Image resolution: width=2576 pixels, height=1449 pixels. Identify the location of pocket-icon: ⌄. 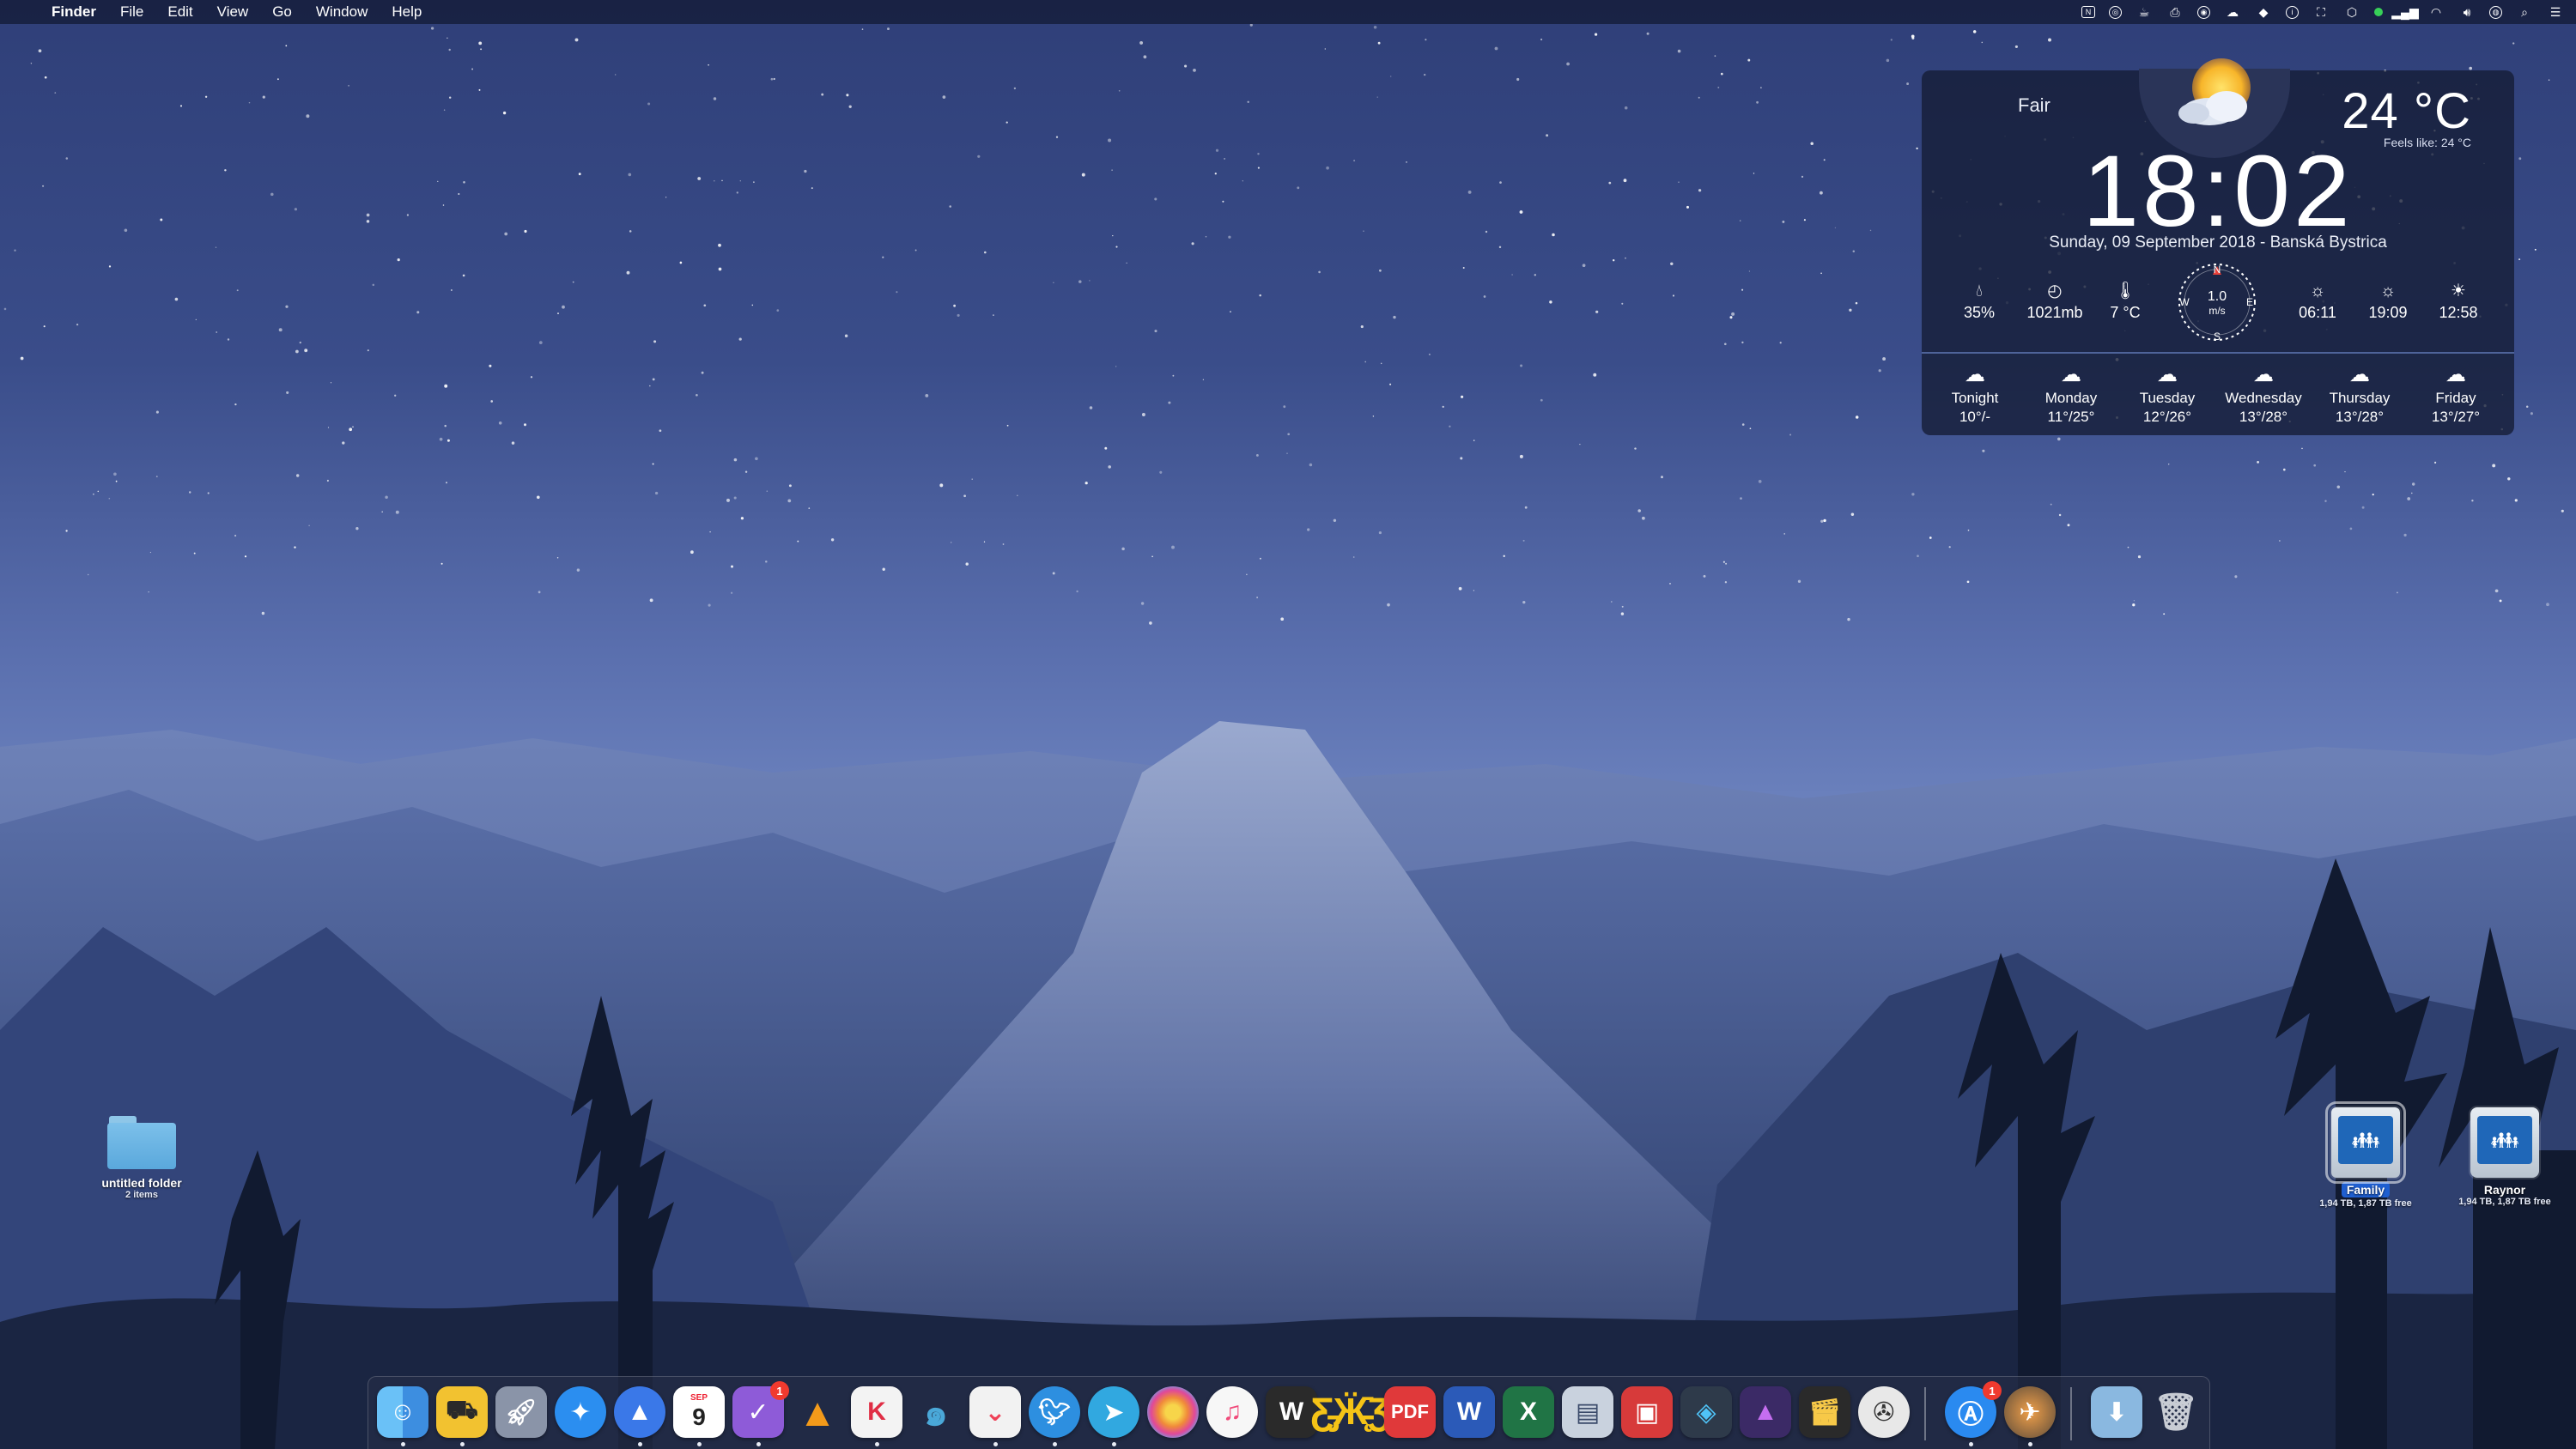
(995, 1412).